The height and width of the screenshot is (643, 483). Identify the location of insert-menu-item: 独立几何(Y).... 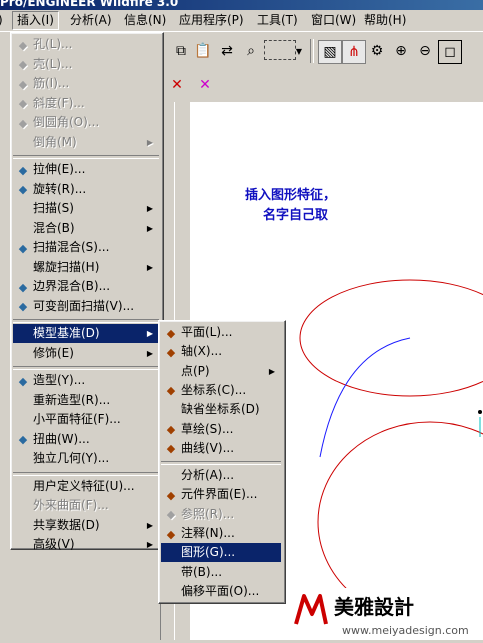
(86, 458).